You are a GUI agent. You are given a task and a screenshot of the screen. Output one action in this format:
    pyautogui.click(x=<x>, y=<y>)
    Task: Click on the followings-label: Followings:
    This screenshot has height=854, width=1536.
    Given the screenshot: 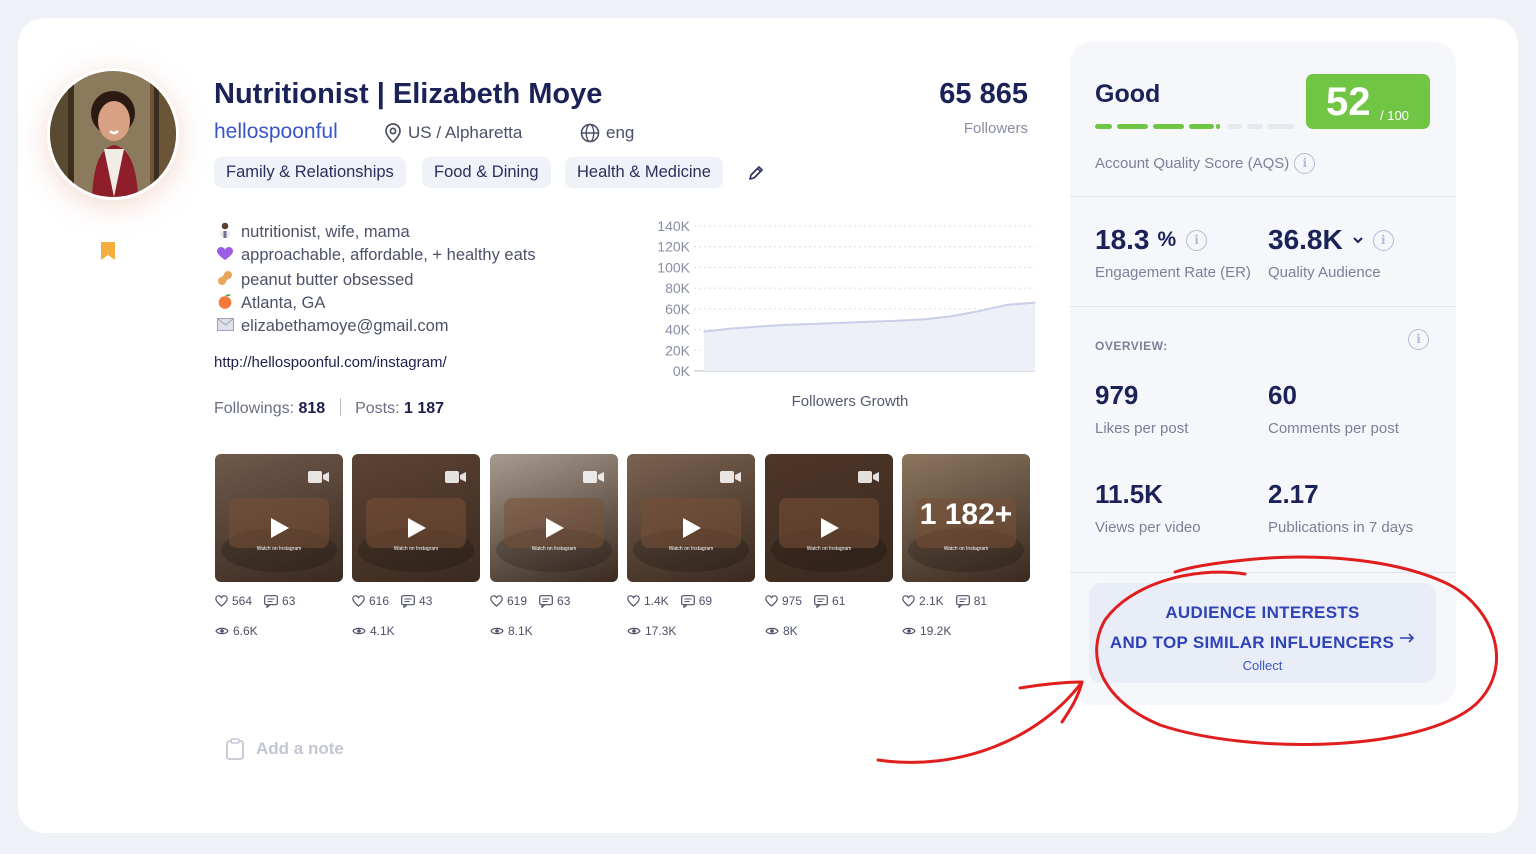 What is the action you would take?
    pyautogui.click(x=254, y=408)
    